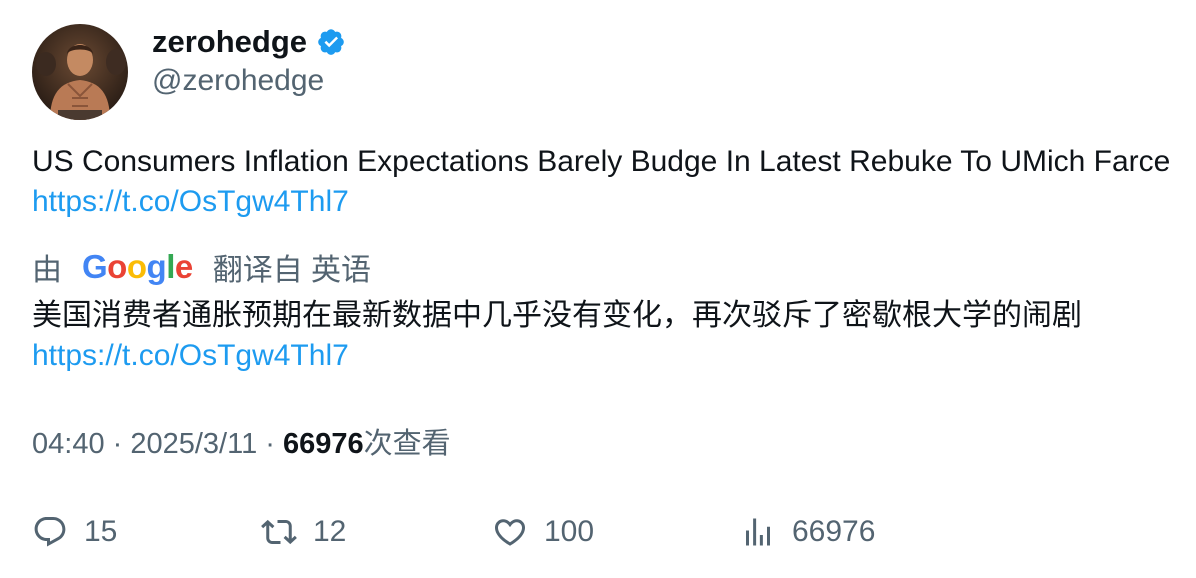 The height and width of the screenshot is (578, 1196). Describe the element at coordinates (74, 532) in the screenshot. I see `reply-button: 15` at that location.